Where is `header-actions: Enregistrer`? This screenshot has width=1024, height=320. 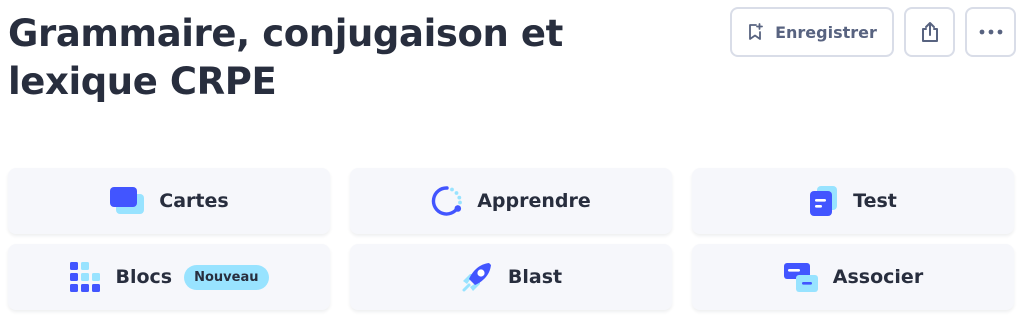
header-actions: Enregistrer is located at coordinates (873, 32).